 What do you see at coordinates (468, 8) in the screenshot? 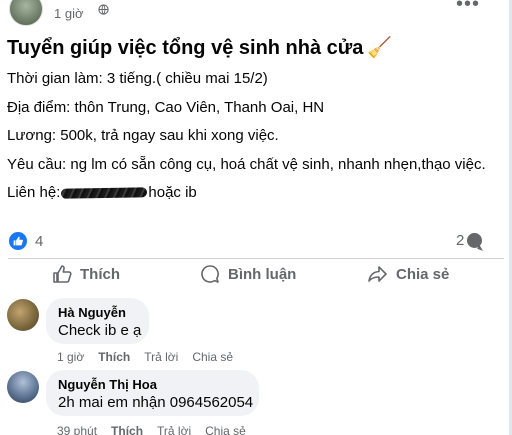
I see `more-options-icon: •••` at bounding box center [468, 8].